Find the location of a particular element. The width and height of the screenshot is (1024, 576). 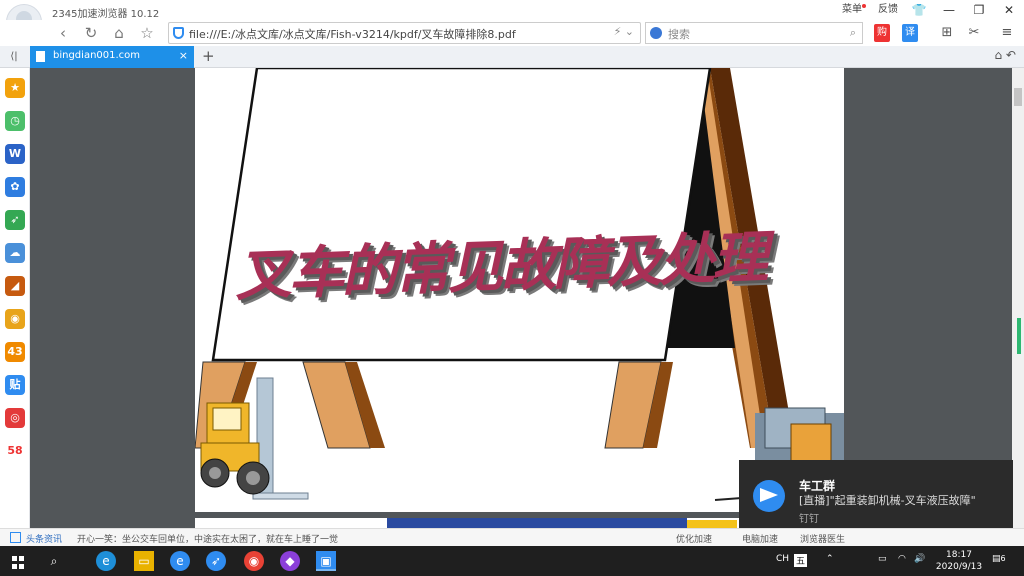

edge-browser-icon: e is located at coordinates (106, 561).